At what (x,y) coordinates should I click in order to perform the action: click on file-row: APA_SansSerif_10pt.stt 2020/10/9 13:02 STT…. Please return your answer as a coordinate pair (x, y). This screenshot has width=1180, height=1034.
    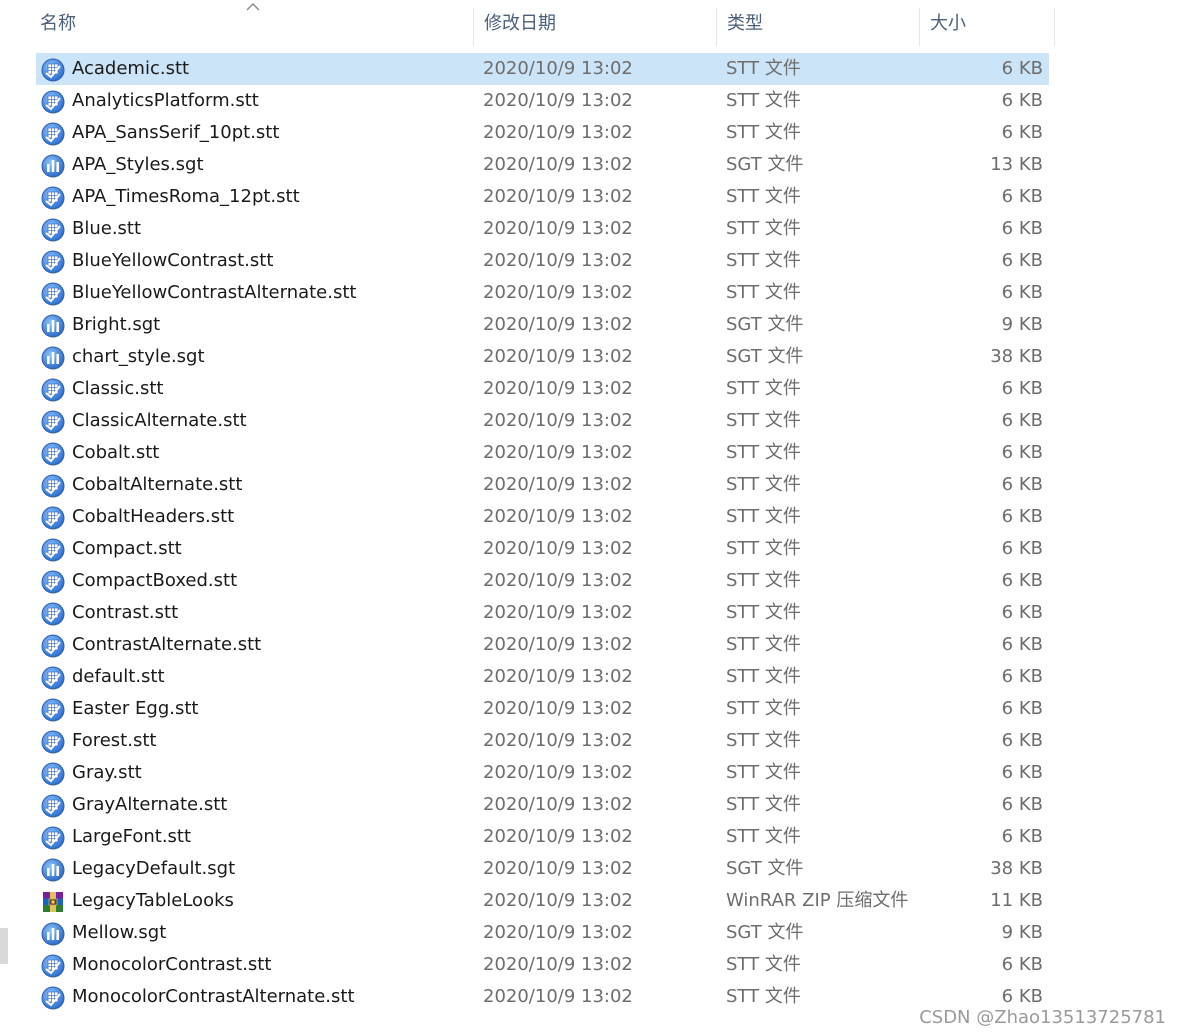
    Looking at the image, I should click on (542, 133).